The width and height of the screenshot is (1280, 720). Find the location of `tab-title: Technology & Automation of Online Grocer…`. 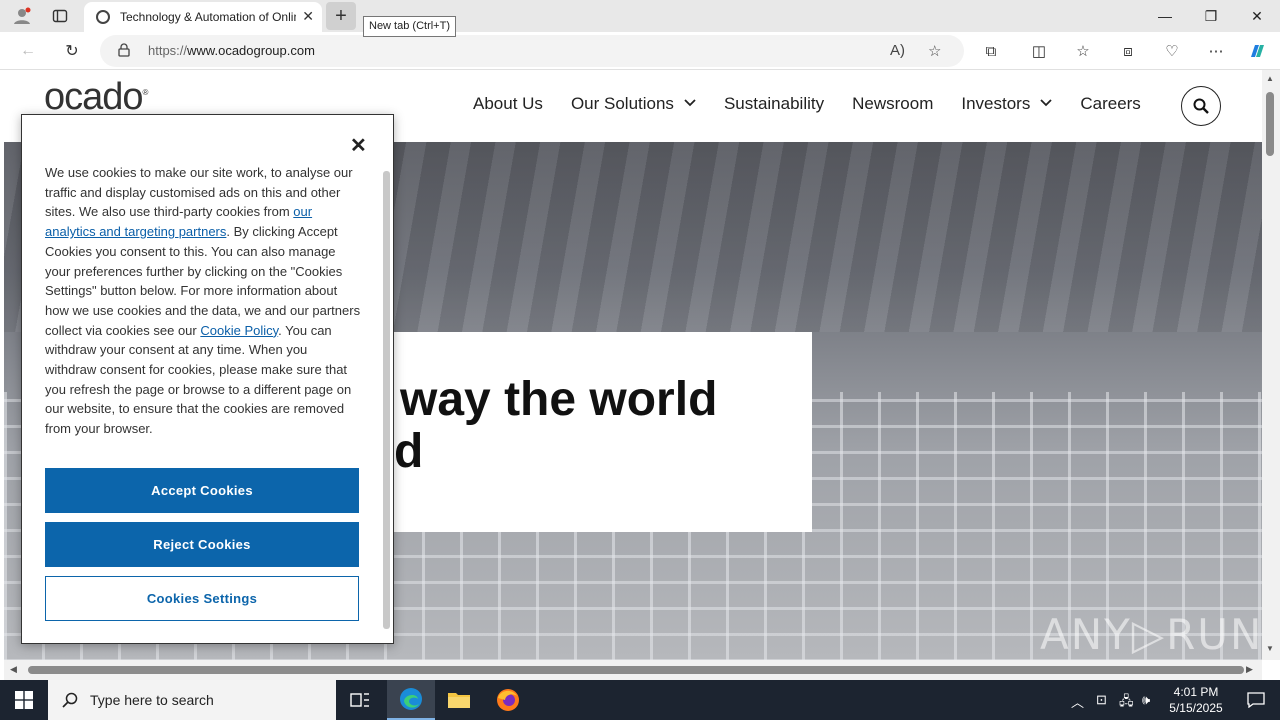

tab-title: Technology & Automation of Online Grocer… is located at coordinates (208, 17).